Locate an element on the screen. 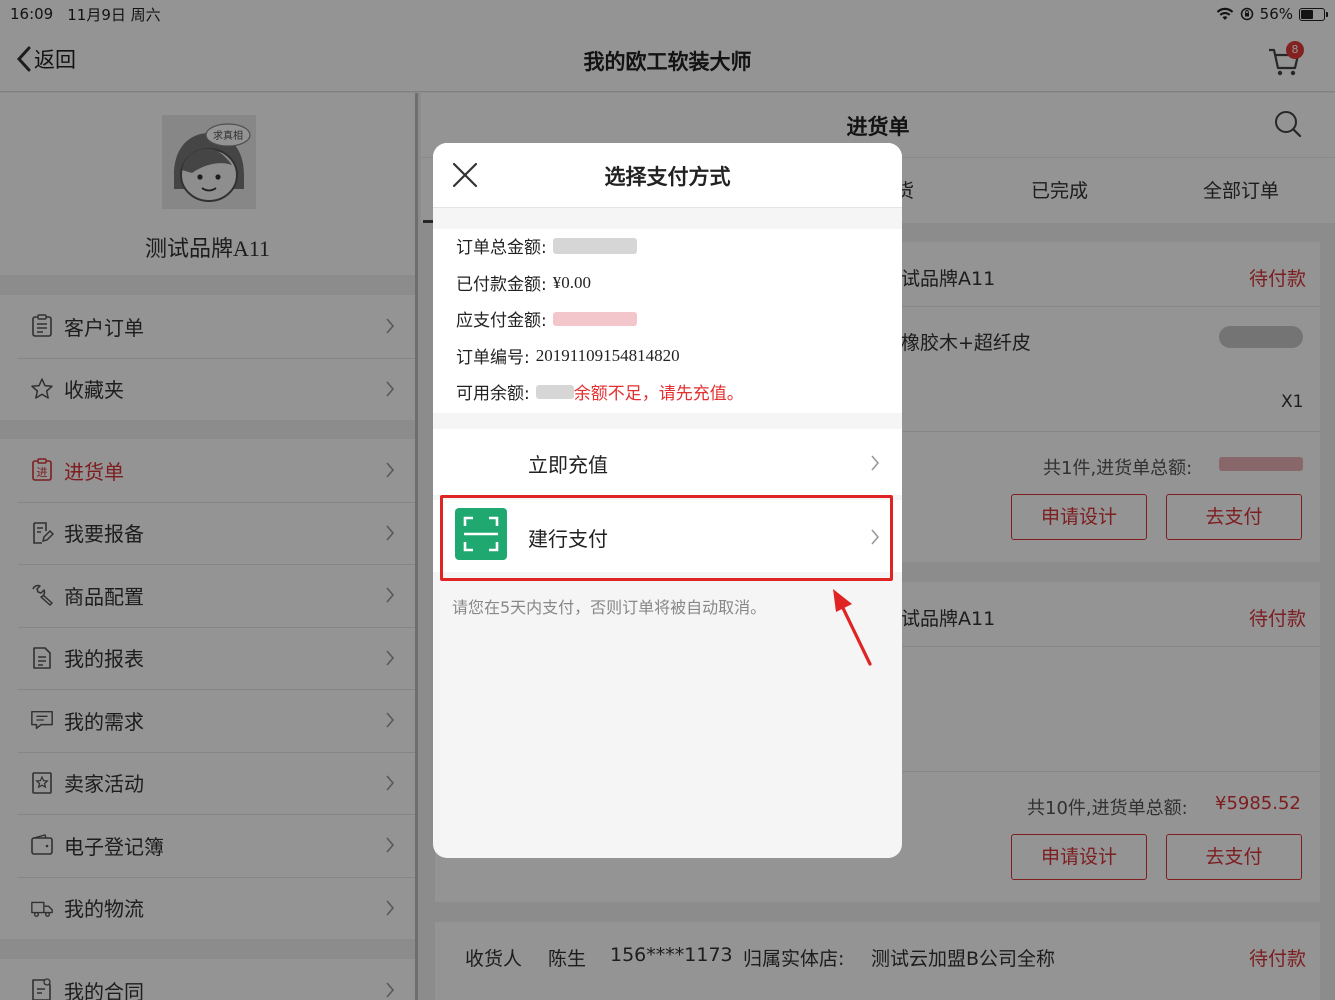 The image size is (1335, 1000). paid-row: 已付款金额: ¥0.00 is located at coordinates (523, 283).